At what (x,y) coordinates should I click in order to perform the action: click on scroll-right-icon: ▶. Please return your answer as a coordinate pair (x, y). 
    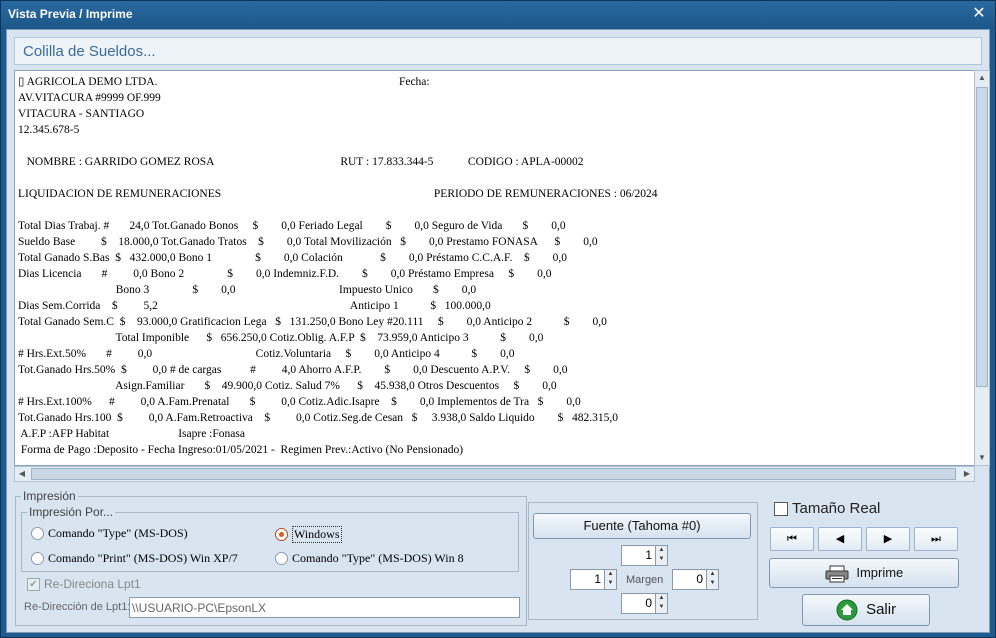
    Looking at the image, I should click on (967, 474).